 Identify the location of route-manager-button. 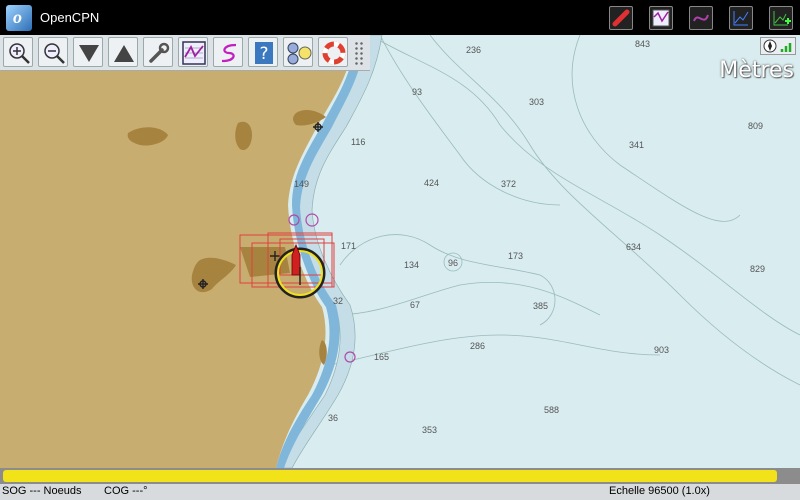
(193, 52).